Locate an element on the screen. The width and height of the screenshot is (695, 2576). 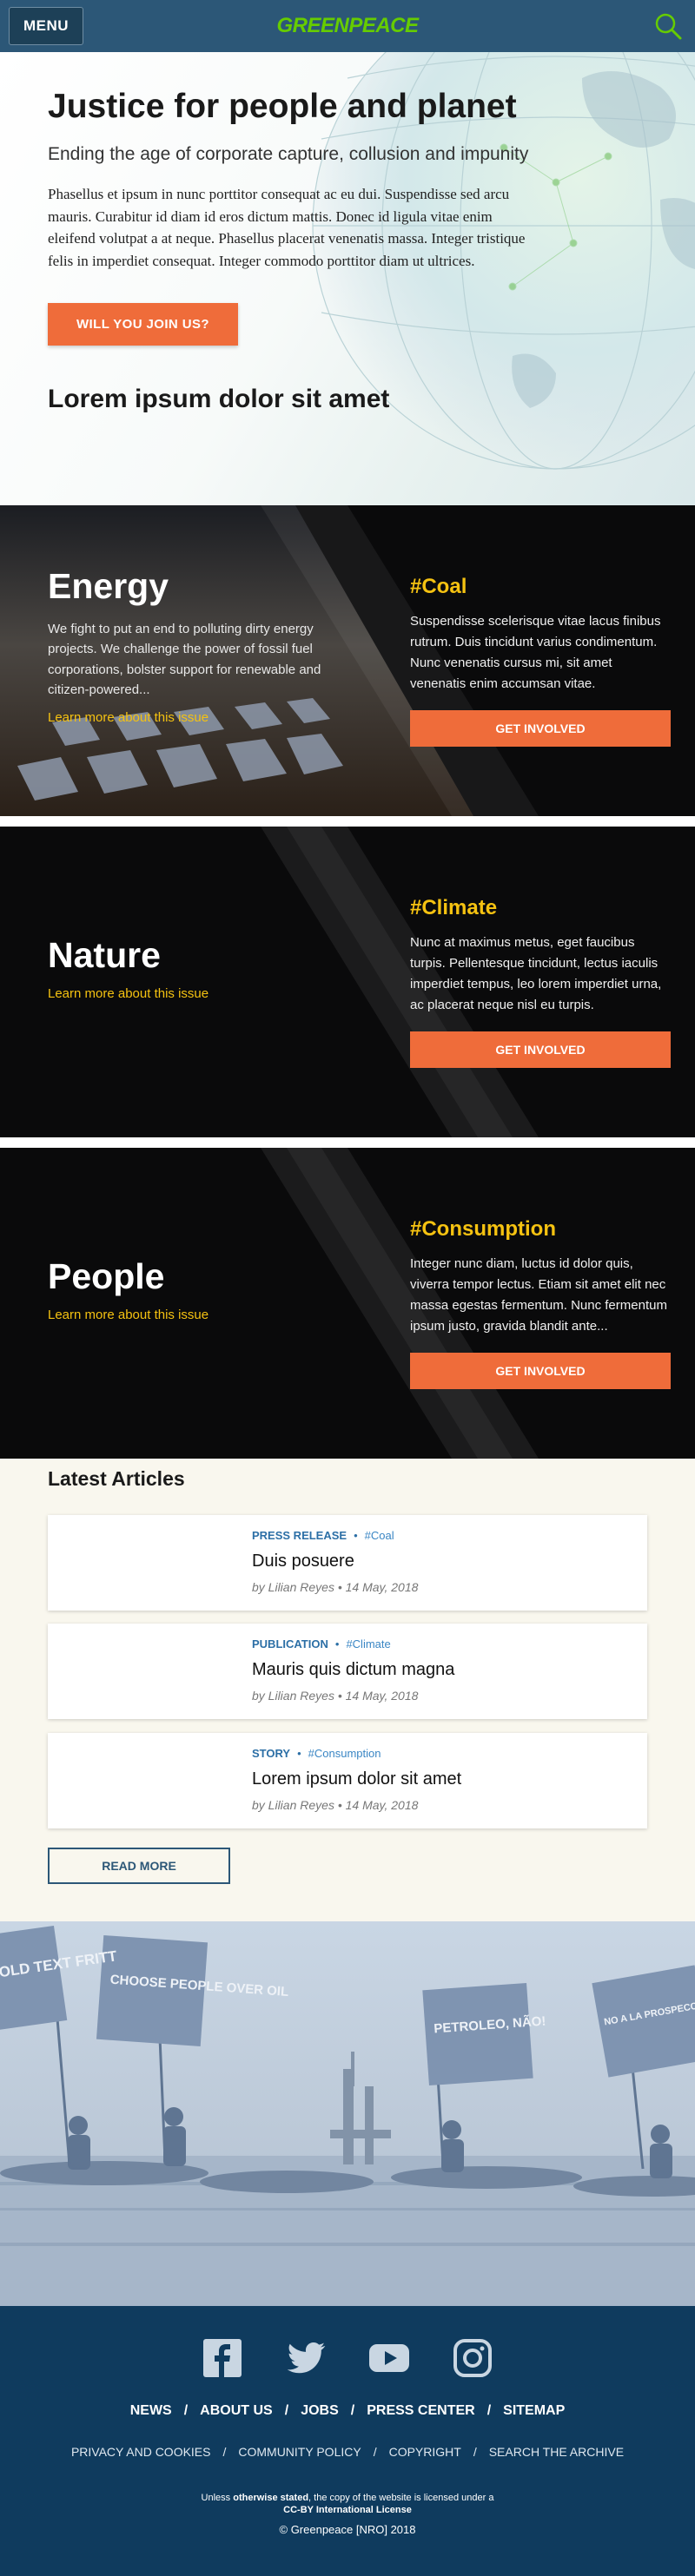
join-us-button: WILL YOU JOIN US? is located at coordinates (143, 324).